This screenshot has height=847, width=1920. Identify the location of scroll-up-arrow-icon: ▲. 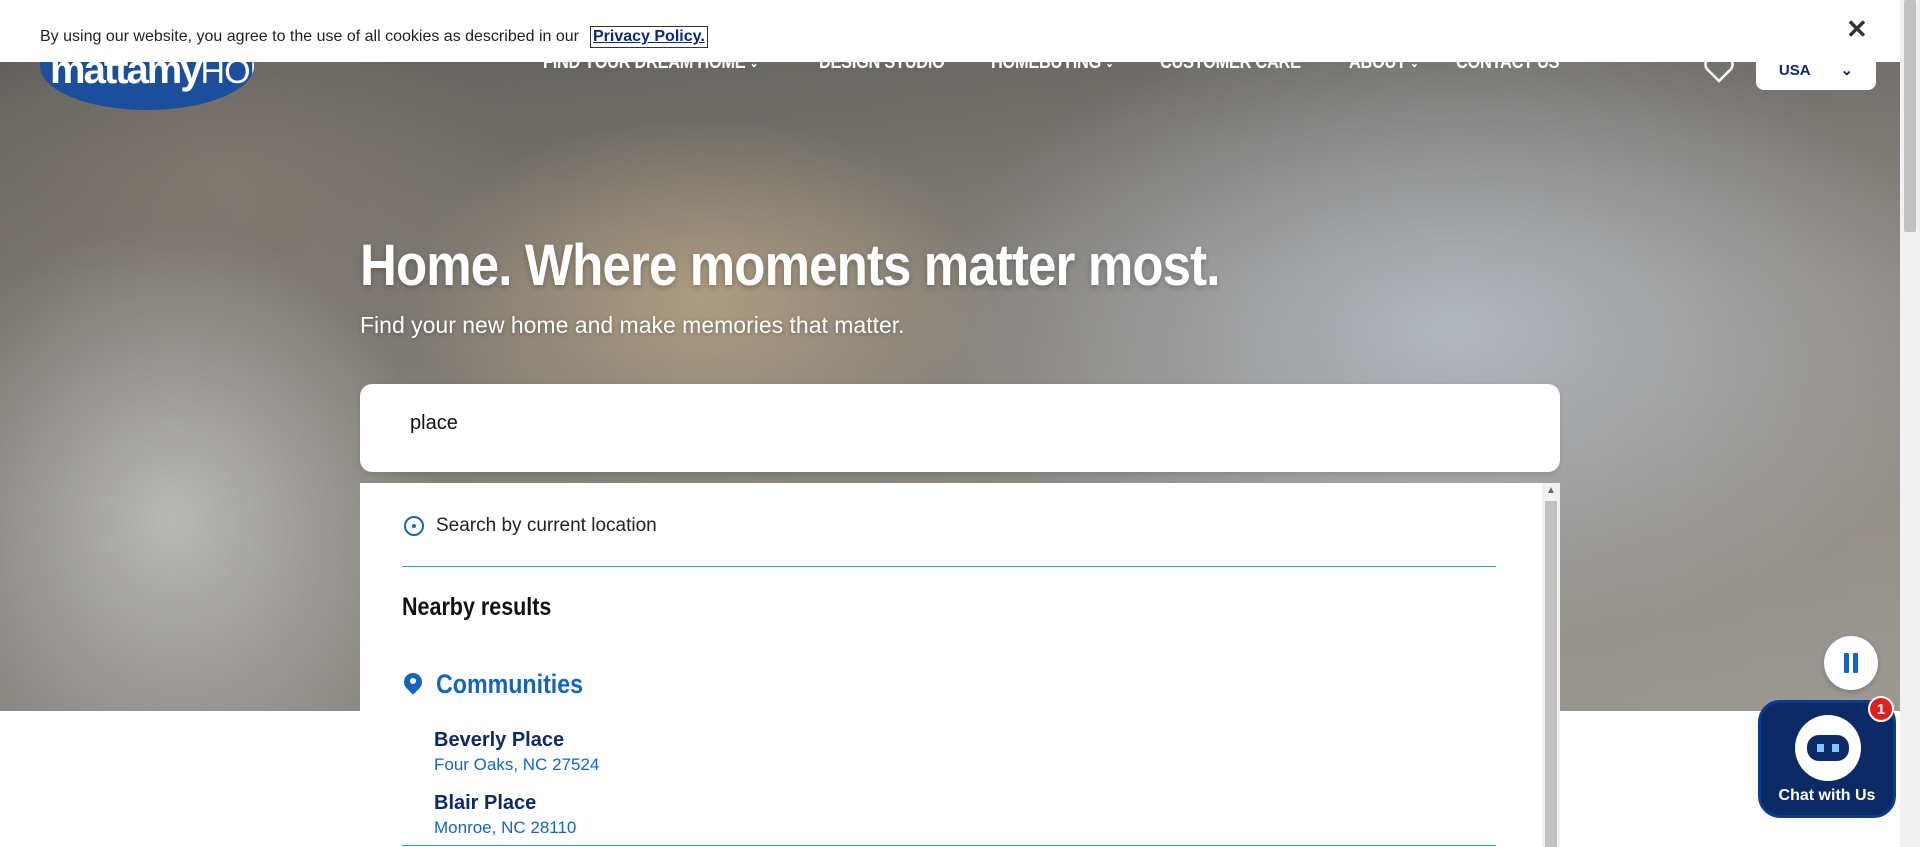
(1551, 490).